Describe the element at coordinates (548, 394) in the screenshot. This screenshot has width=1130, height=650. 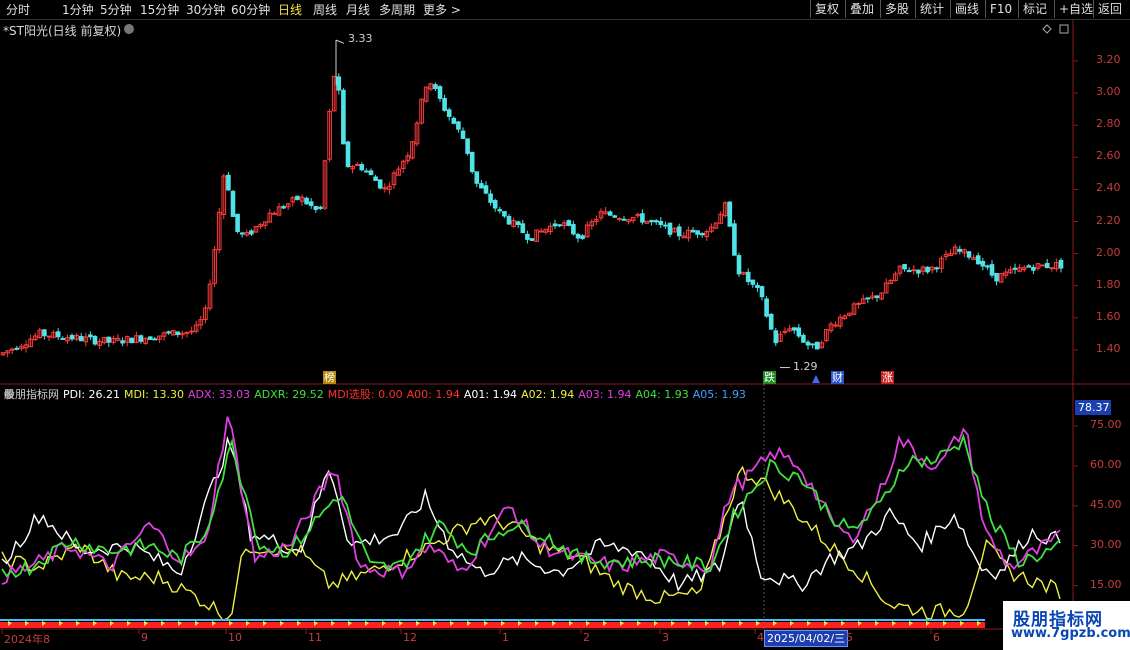
I see `legend-item-8: A02: 1.94` at that location.